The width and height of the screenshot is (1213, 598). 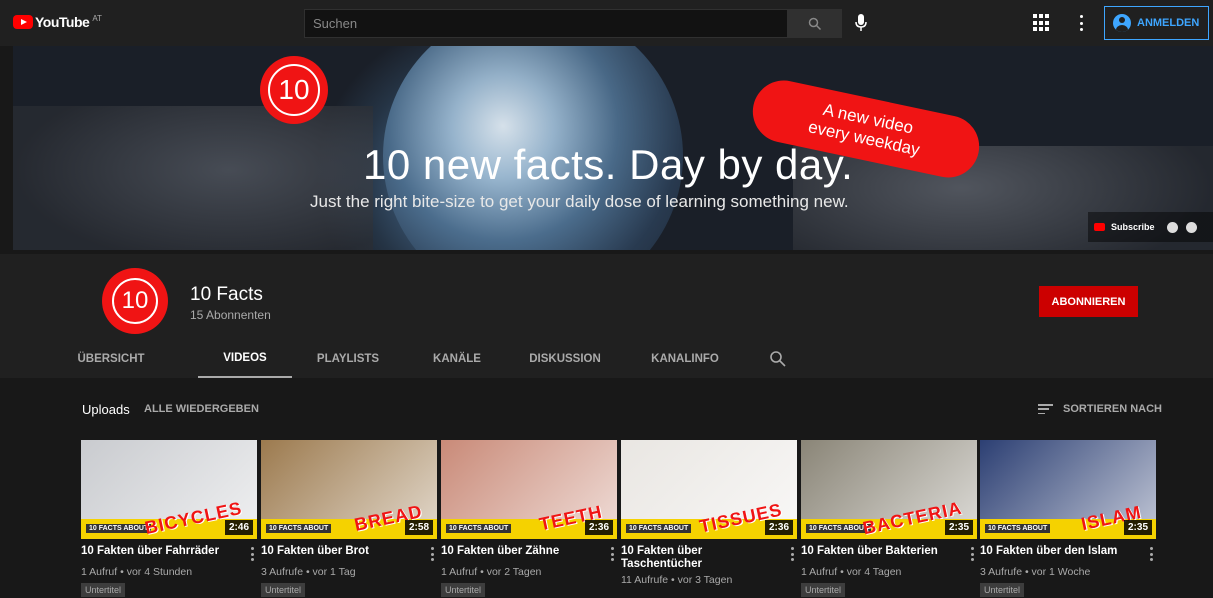 What do you see at coordinates (110, 359) in the screenshot?
I see `tab-overview: ÜBERSICHT` at bounding box center [110, 359].